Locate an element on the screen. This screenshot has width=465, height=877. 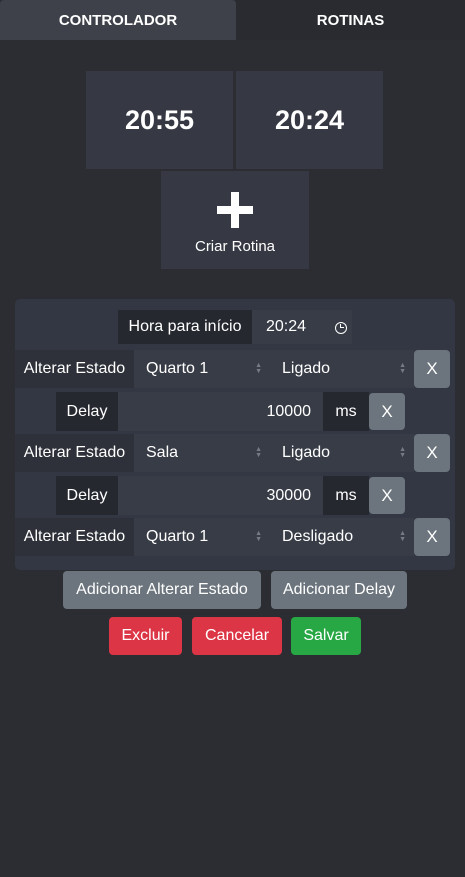
state-value: Desligado is located at coordinates (318, 536).